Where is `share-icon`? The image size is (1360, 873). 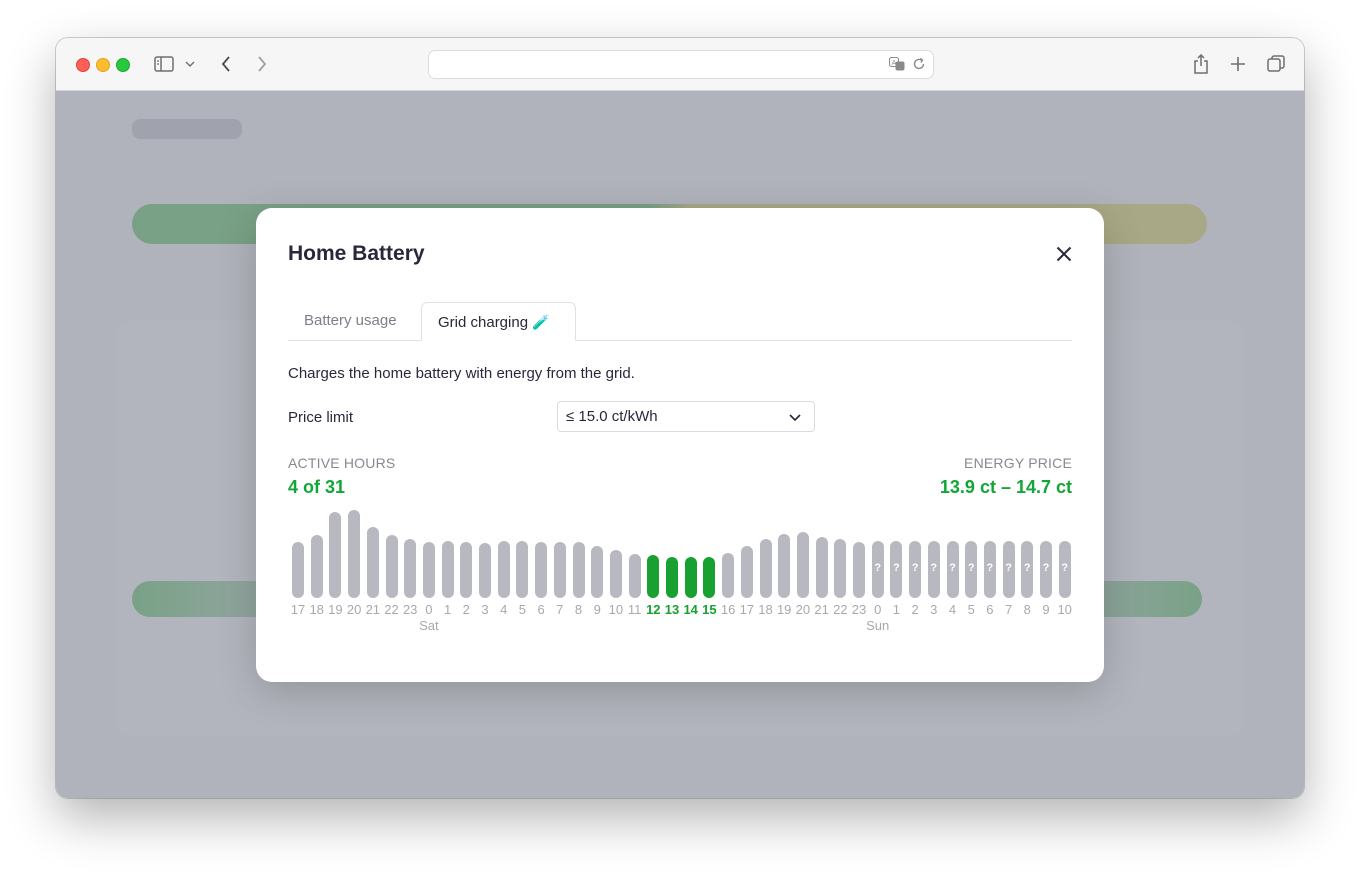
share-icon is located at coordinates (1201, 64).